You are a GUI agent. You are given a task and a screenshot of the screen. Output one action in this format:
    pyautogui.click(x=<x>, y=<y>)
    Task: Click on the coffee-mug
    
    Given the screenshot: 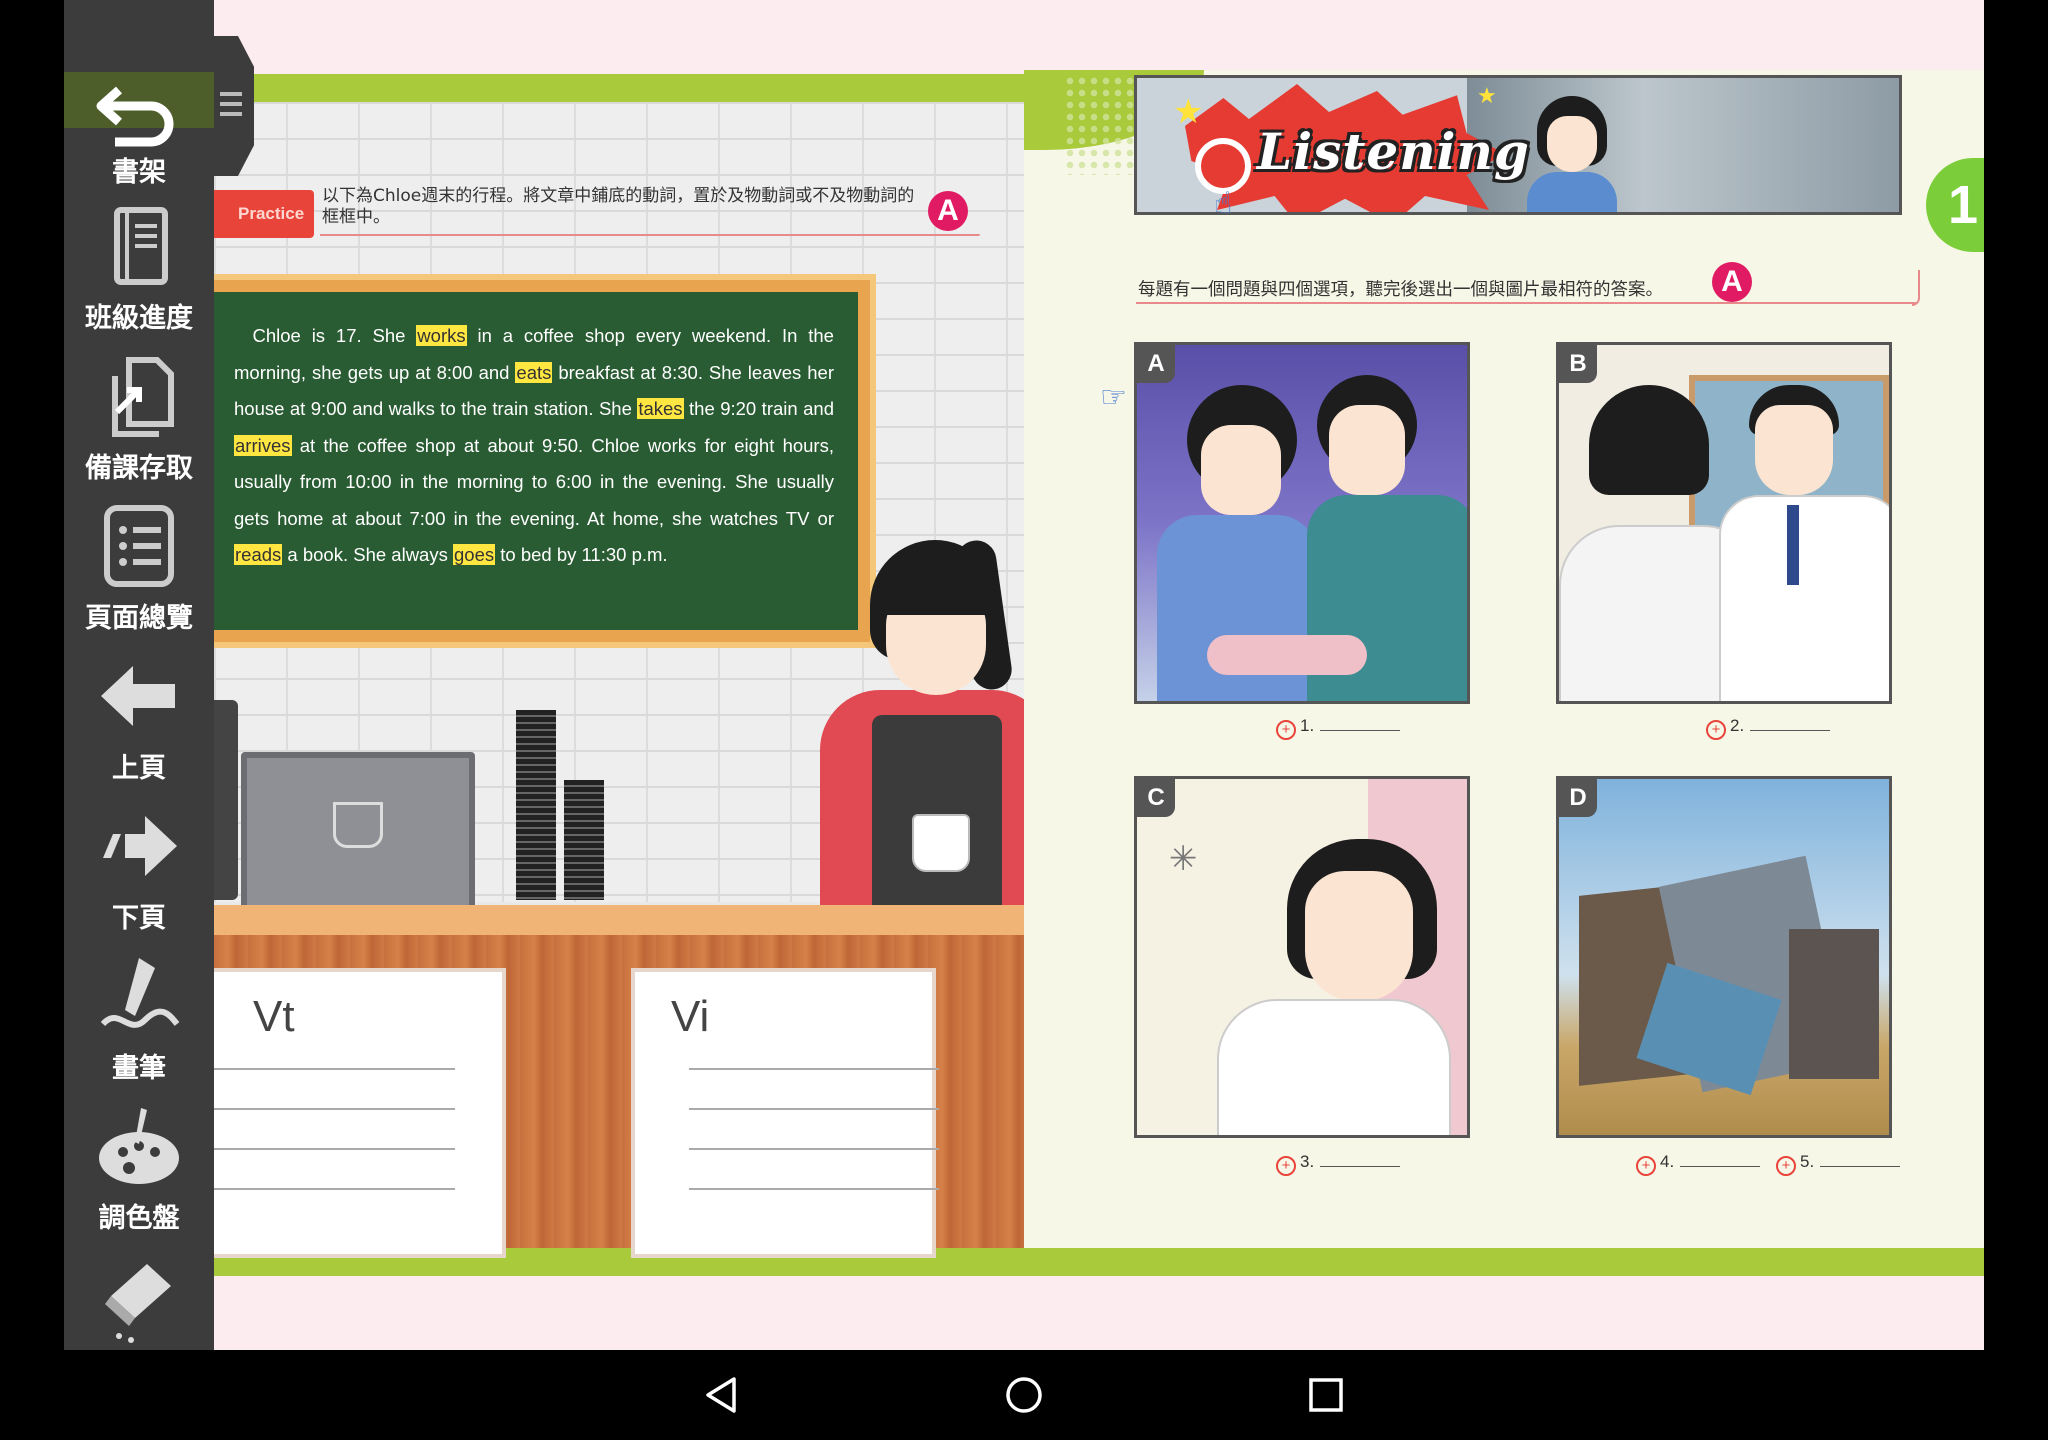 What is the action you would take?
    pyautogui.click(x=941, y=843)
    